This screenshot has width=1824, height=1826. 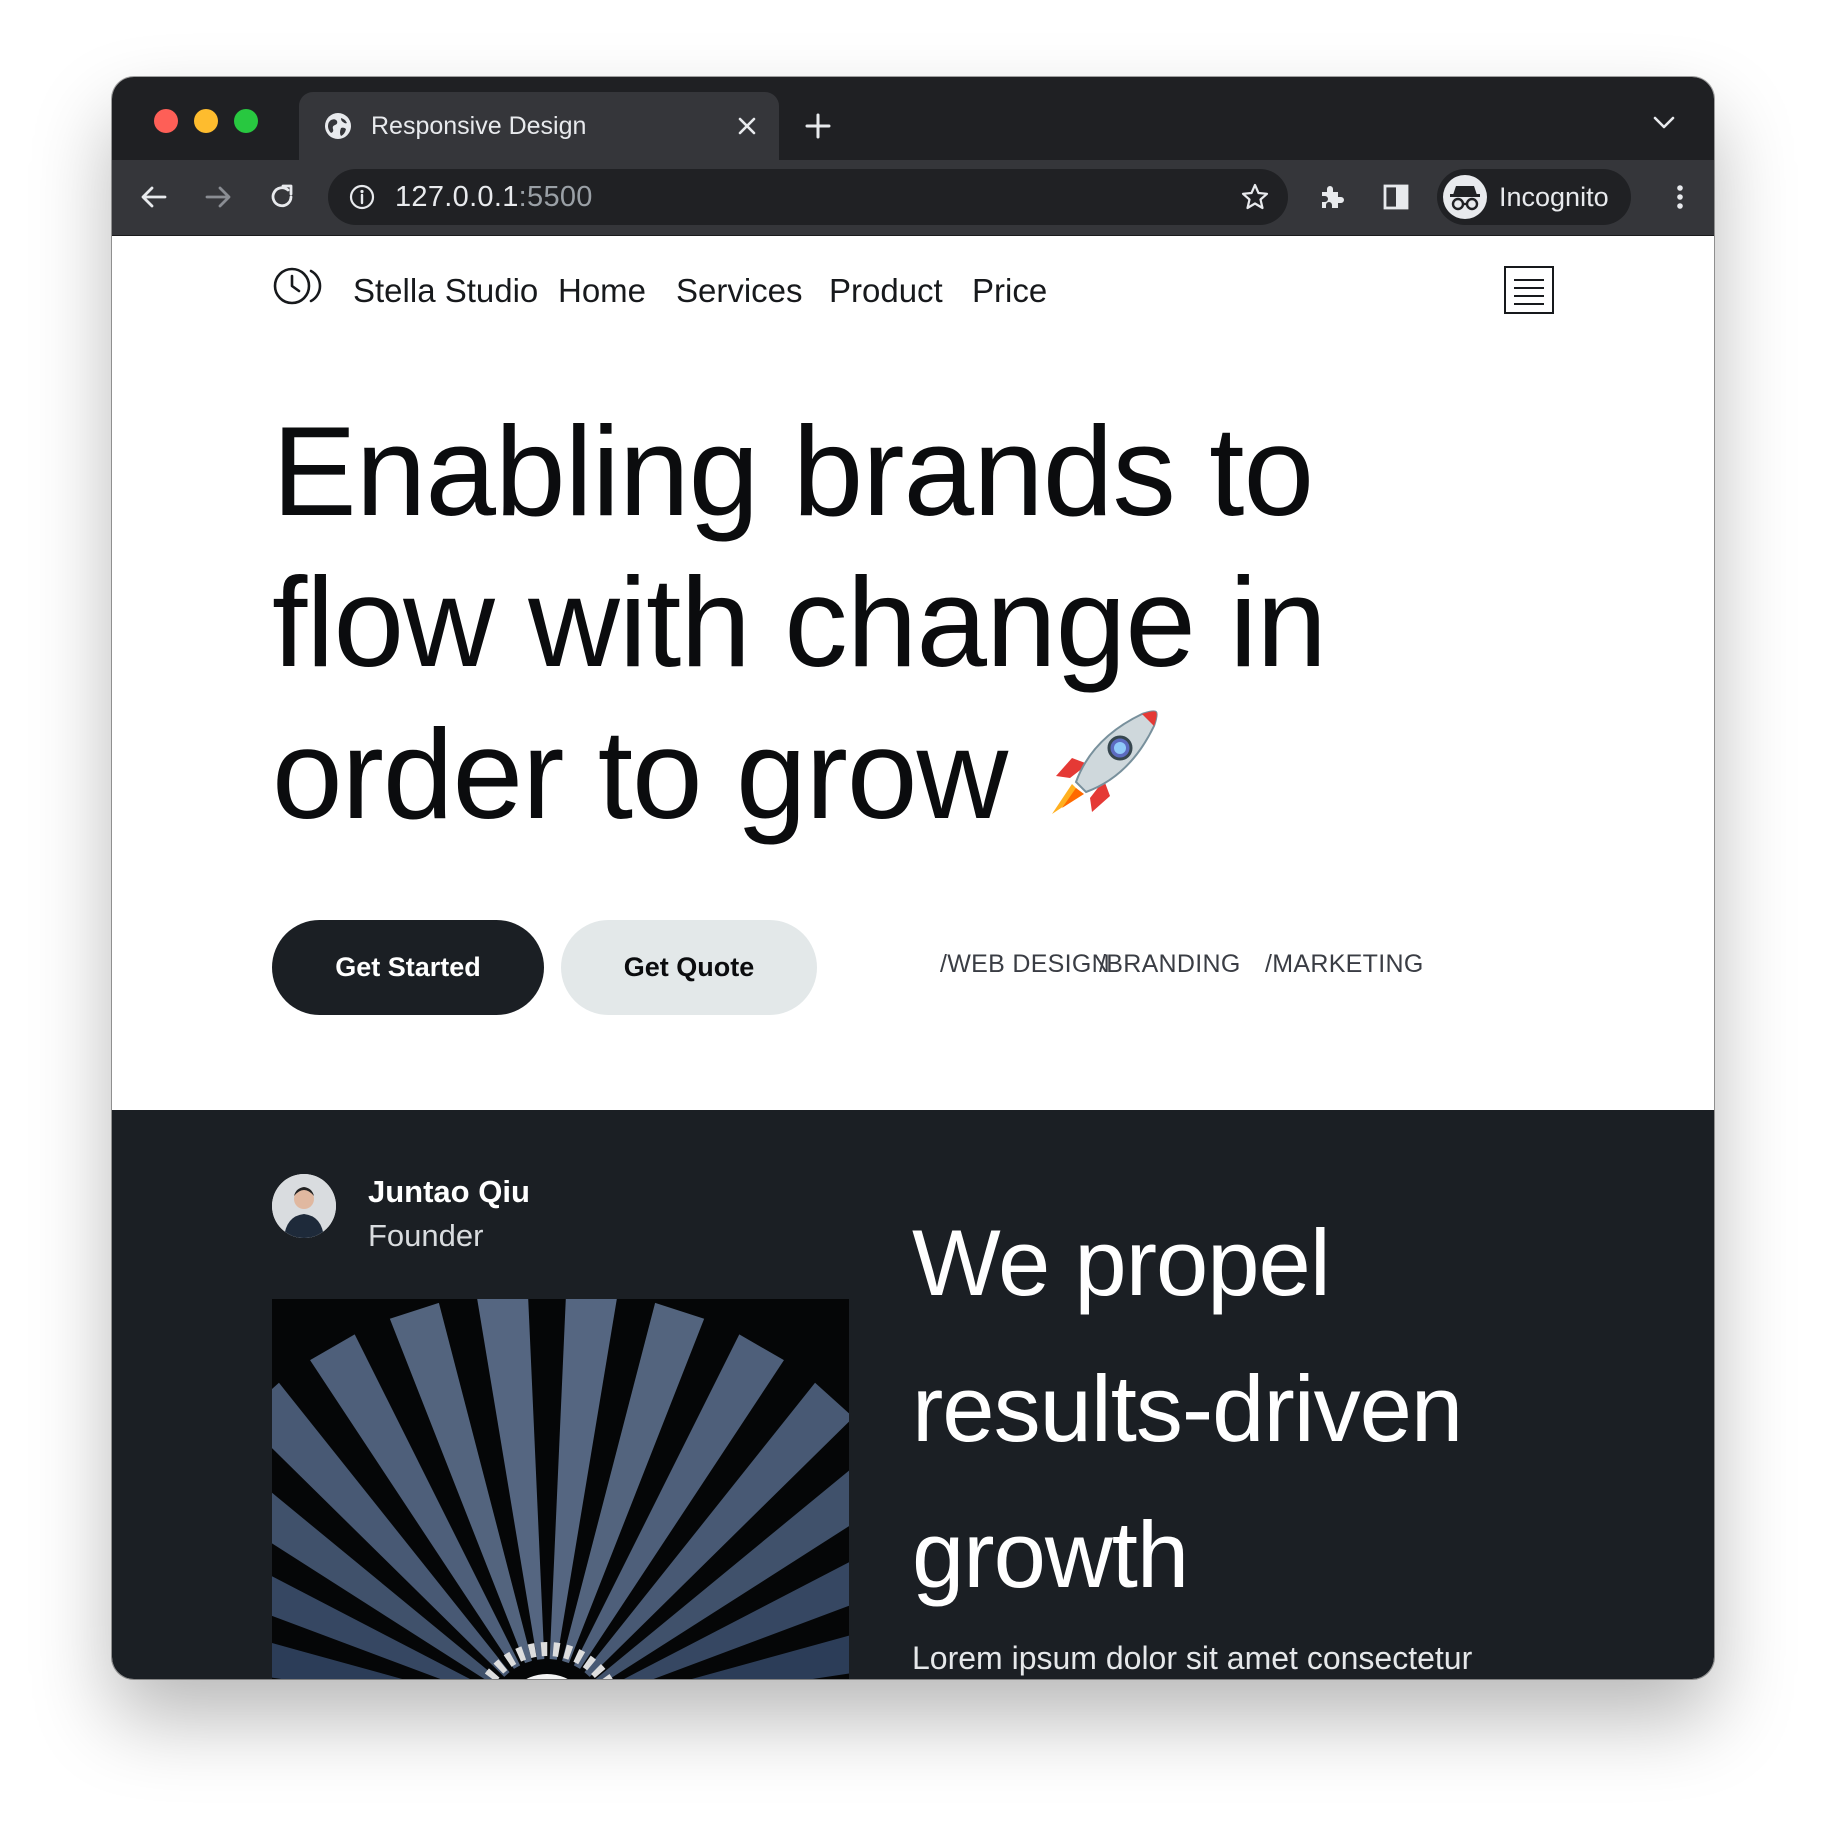 I want to click on globe-icon, so click(x=338, y=126).